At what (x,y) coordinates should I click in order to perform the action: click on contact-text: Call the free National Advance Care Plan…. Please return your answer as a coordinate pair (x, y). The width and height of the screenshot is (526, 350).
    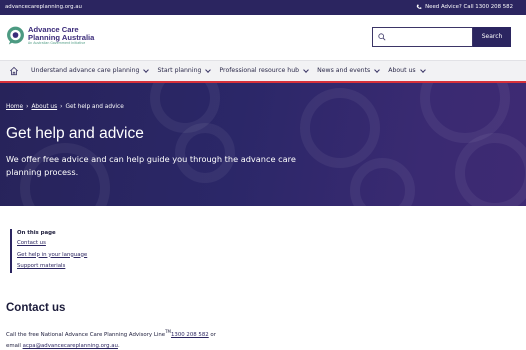
    Looking at the image, I should click on (186, 338).